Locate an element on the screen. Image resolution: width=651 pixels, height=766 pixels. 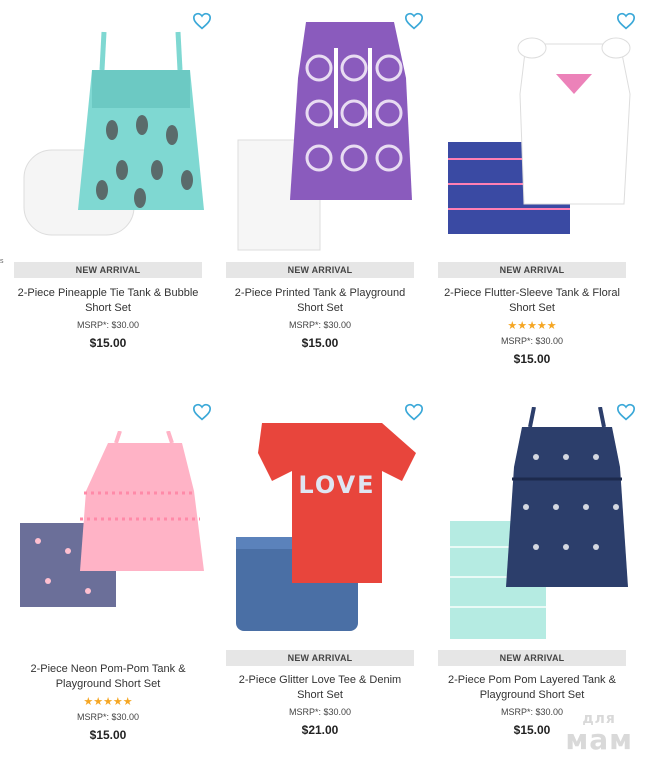
flutter-sleeve-outfit-image is located at coordinates (539, 139).